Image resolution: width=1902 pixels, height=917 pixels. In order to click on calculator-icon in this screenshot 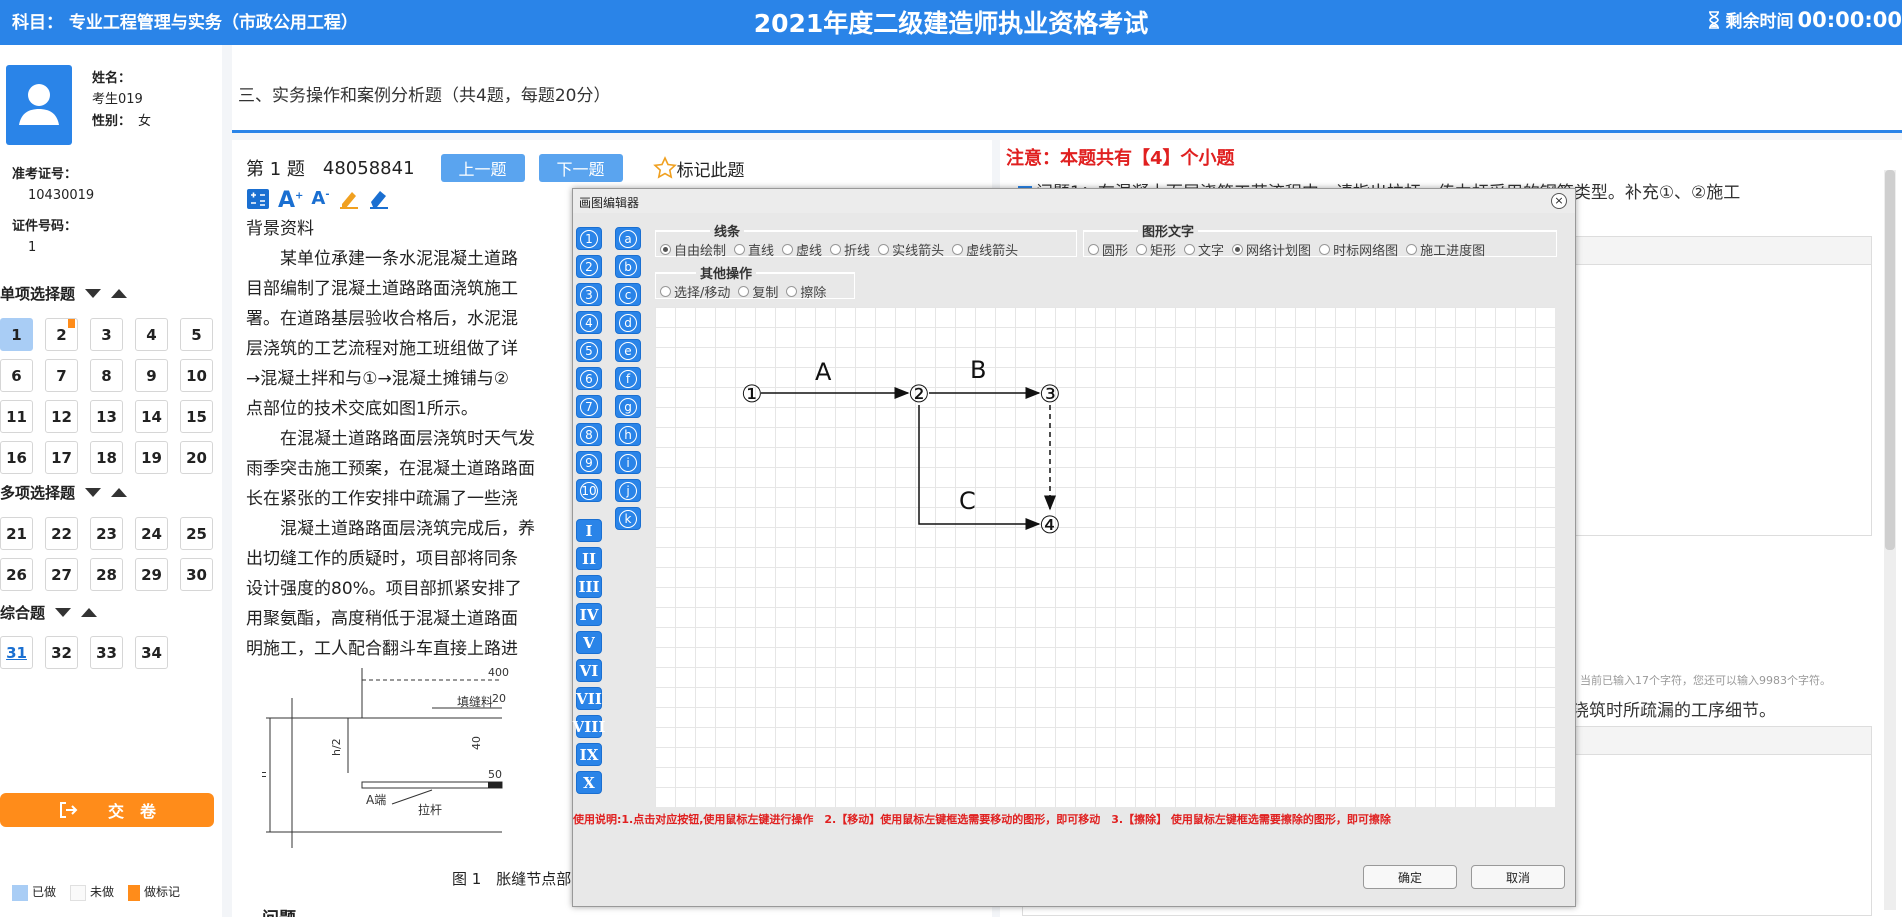, I will do `click(258, 199)`.